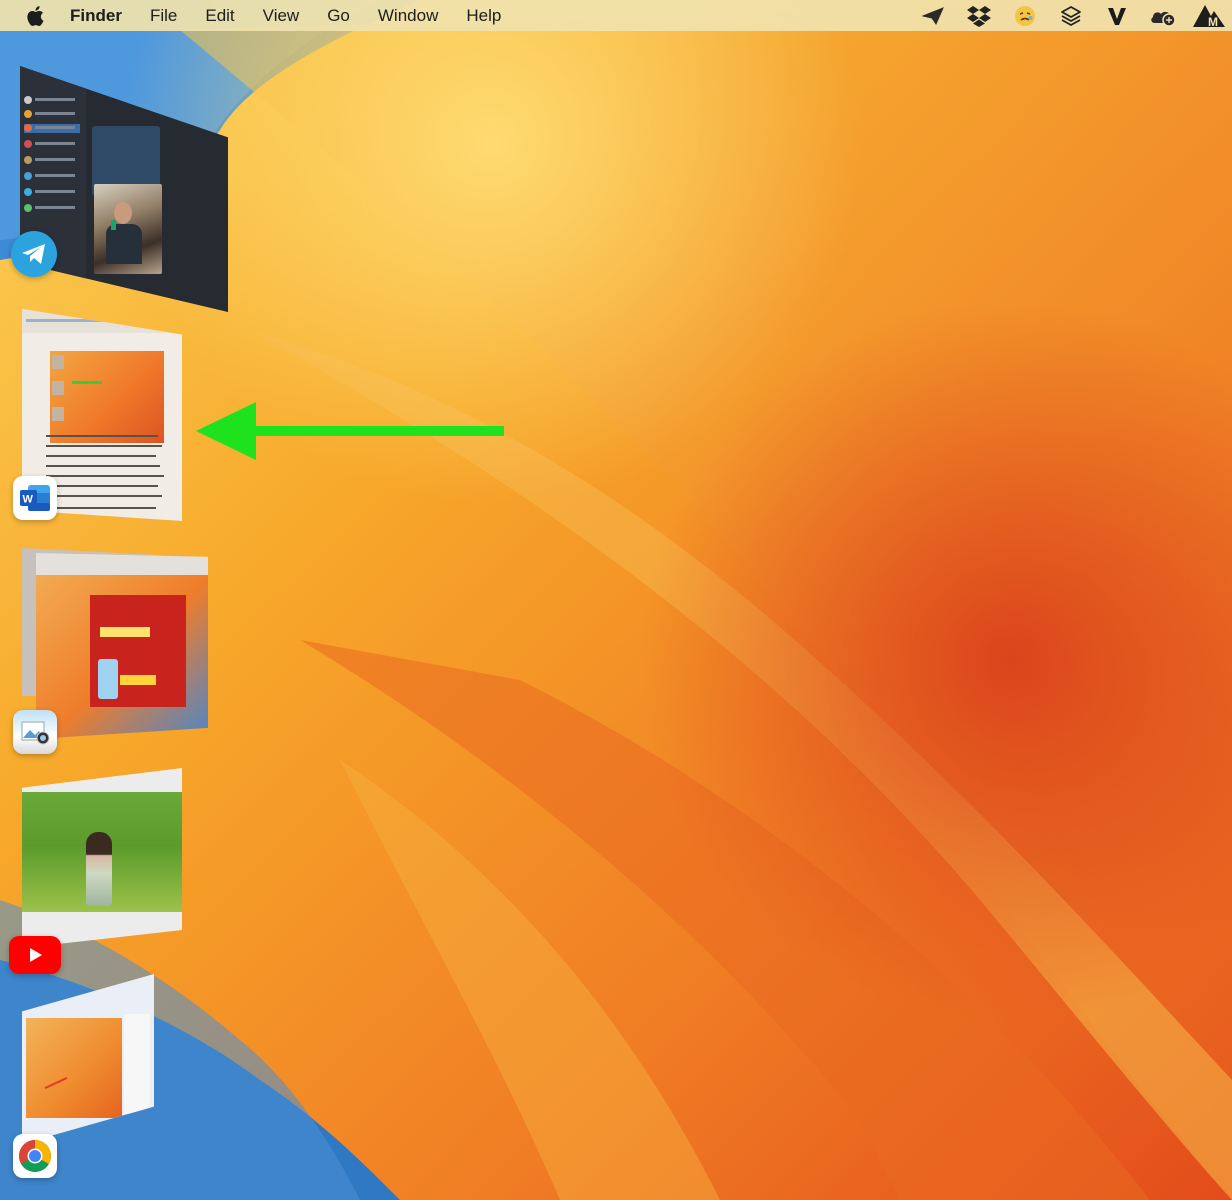 The image size is (1232, 1200). I want to click on status-area: M, so click(1071, 15).